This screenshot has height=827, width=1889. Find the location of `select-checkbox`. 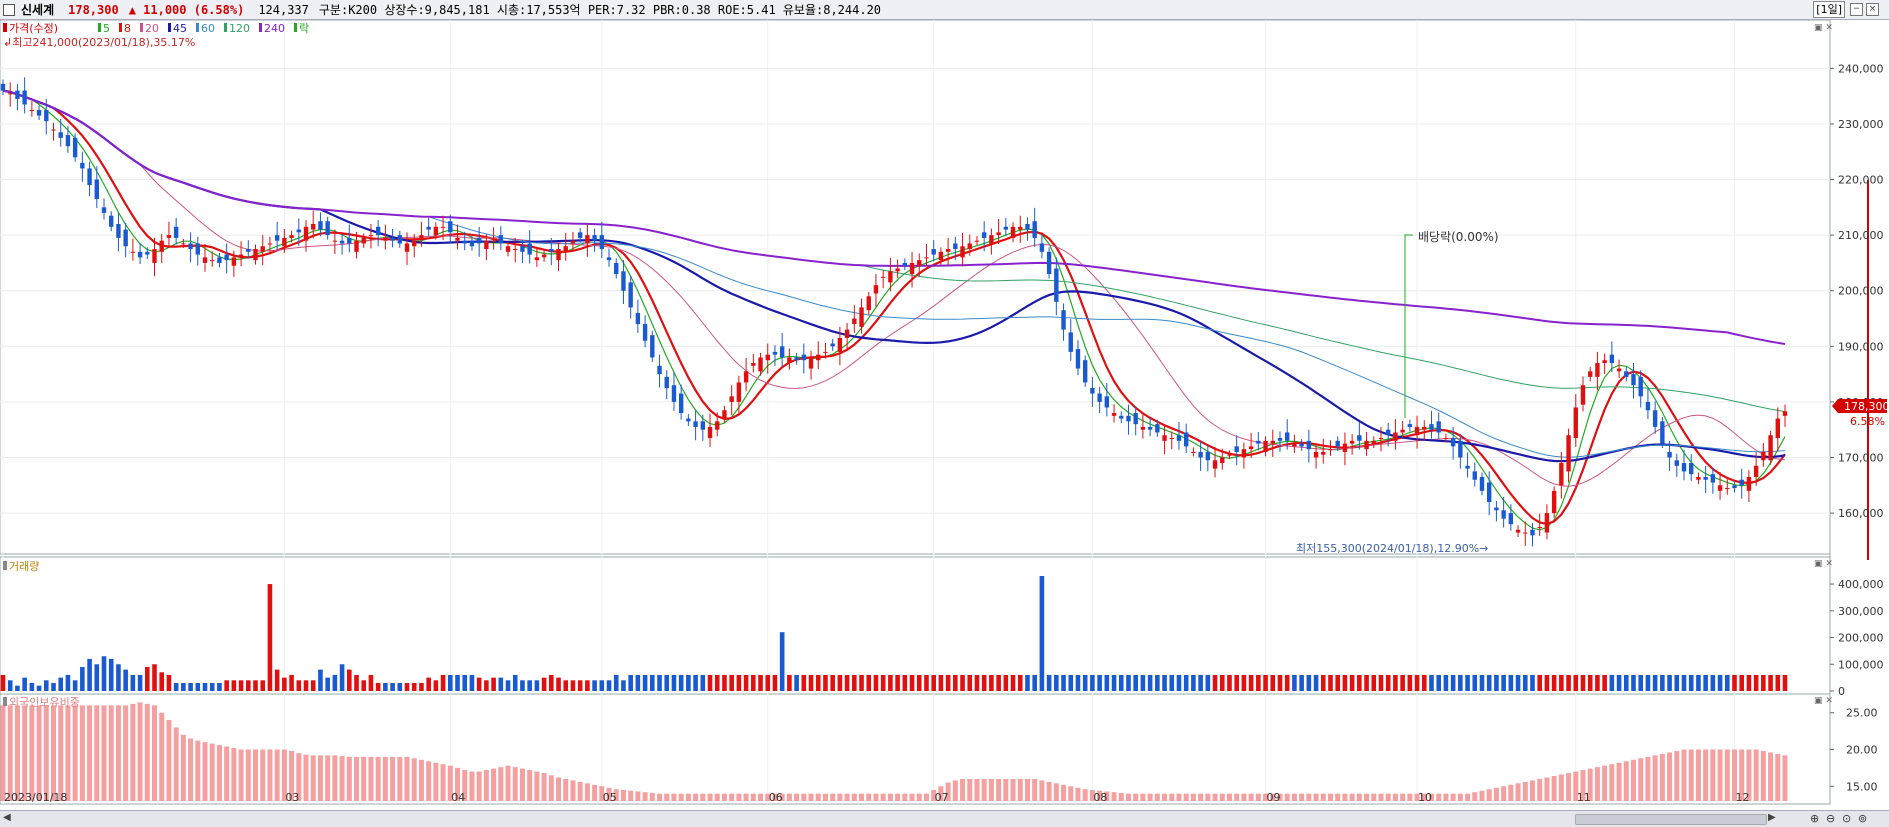

select-checkbox is located at coordinates (9, 9).